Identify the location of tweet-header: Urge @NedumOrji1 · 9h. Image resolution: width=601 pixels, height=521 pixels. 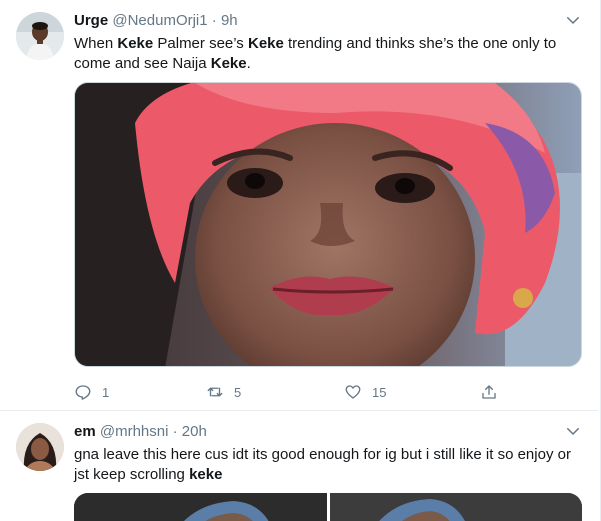
(328, 21).